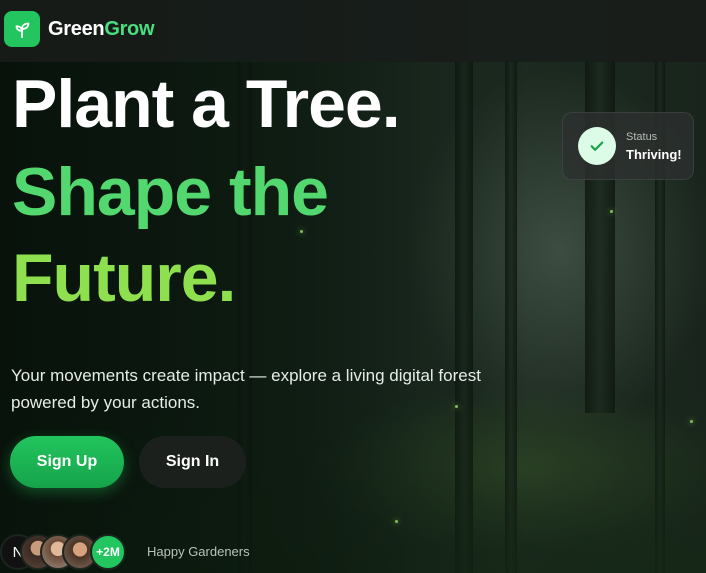 This screenshot has width=706, height=573. Describe the element at coordinates (22, 29) in the screenshot. I see `sprout-icon` at that location.